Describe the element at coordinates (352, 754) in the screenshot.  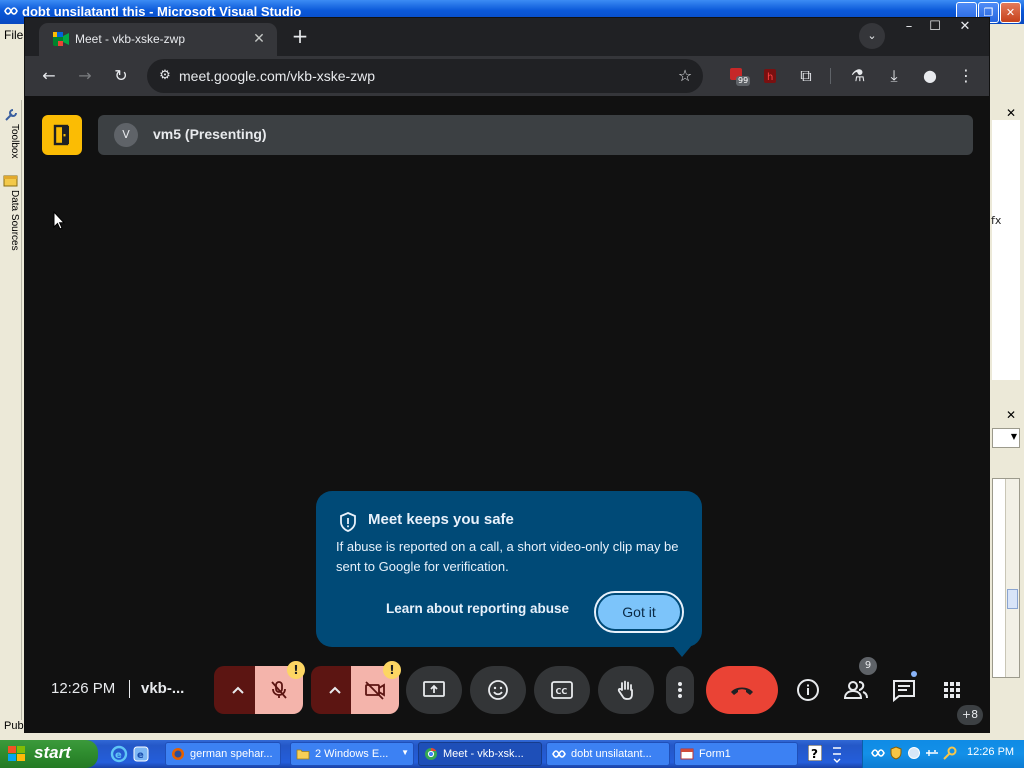
I see `taskbar-item-explorer: 2 Windows E... ▼` at that location.